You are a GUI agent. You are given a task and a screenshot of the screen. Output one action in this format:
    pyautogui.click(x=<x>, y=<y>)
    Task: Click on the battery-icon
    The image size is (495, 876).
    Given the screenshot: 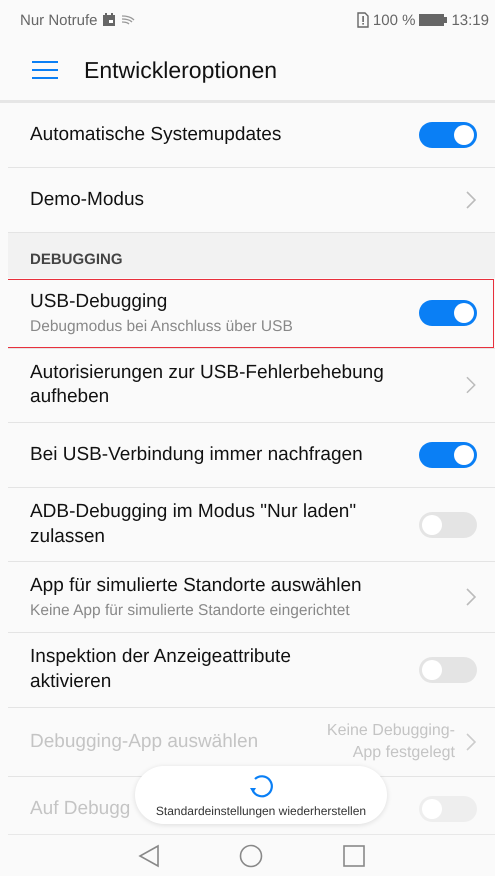 What is the action you would take?
    pyautogui.click(x=433, y=20)
    